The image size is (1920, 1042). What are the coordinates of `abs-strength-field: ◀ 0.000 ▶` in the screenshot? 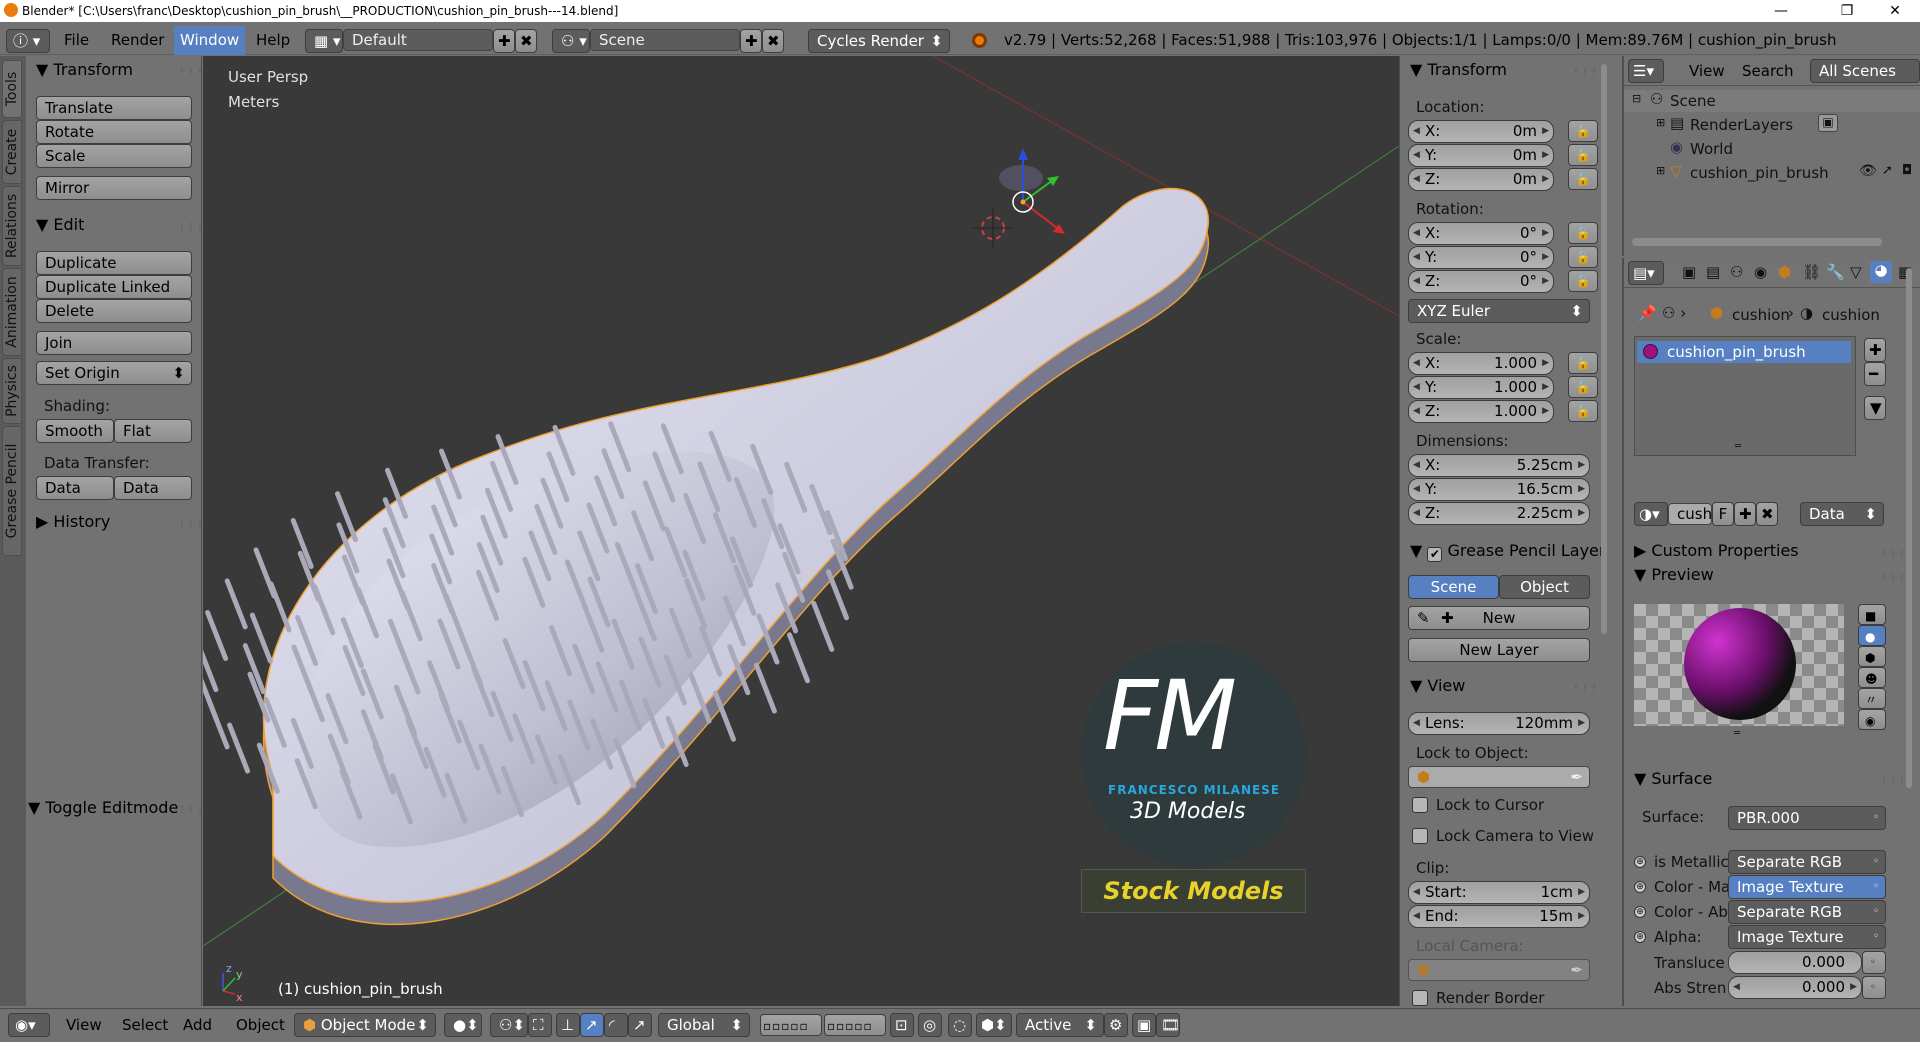 It's located at (1795, 987).